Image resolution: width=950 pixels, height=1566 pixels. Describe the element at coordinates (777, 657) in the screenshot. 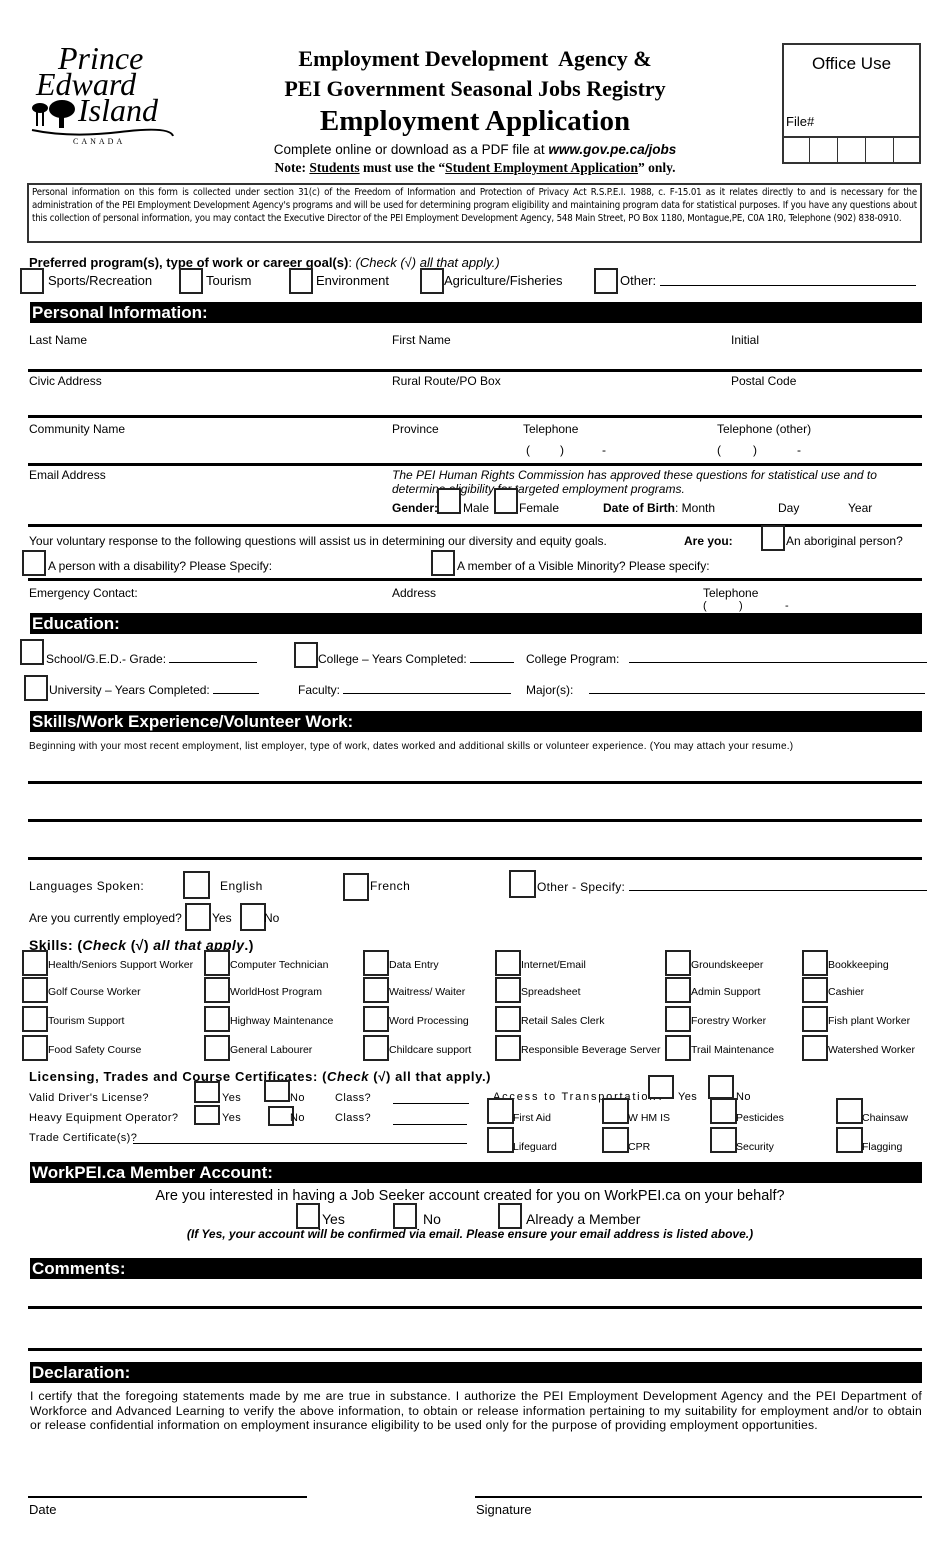

I see `college-program-input` at that location.